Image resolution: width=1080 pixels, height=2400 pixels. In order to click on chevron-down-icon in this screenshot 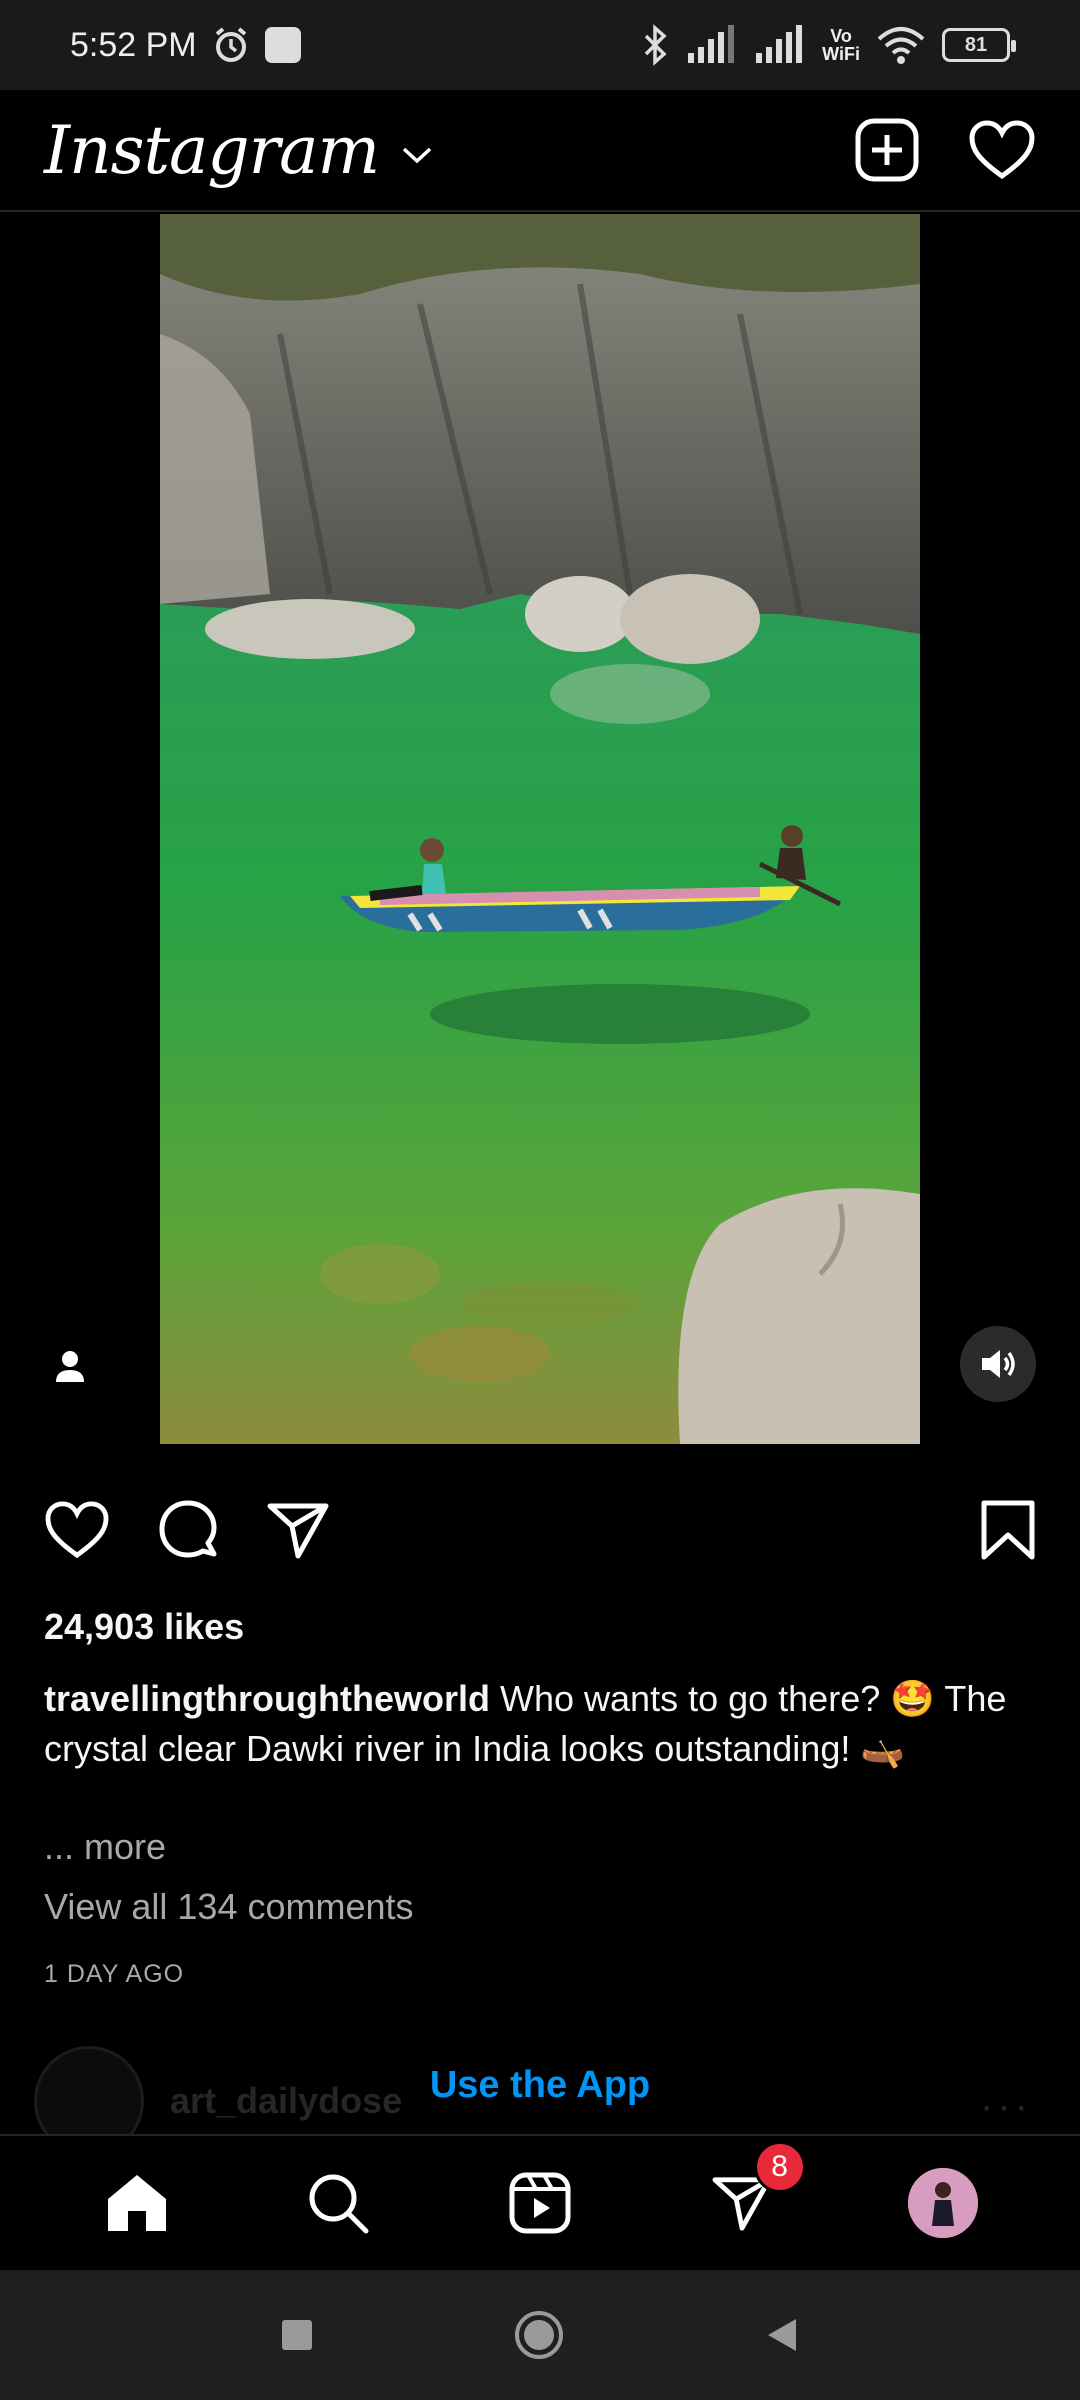, I will do `click(417, 155)`.